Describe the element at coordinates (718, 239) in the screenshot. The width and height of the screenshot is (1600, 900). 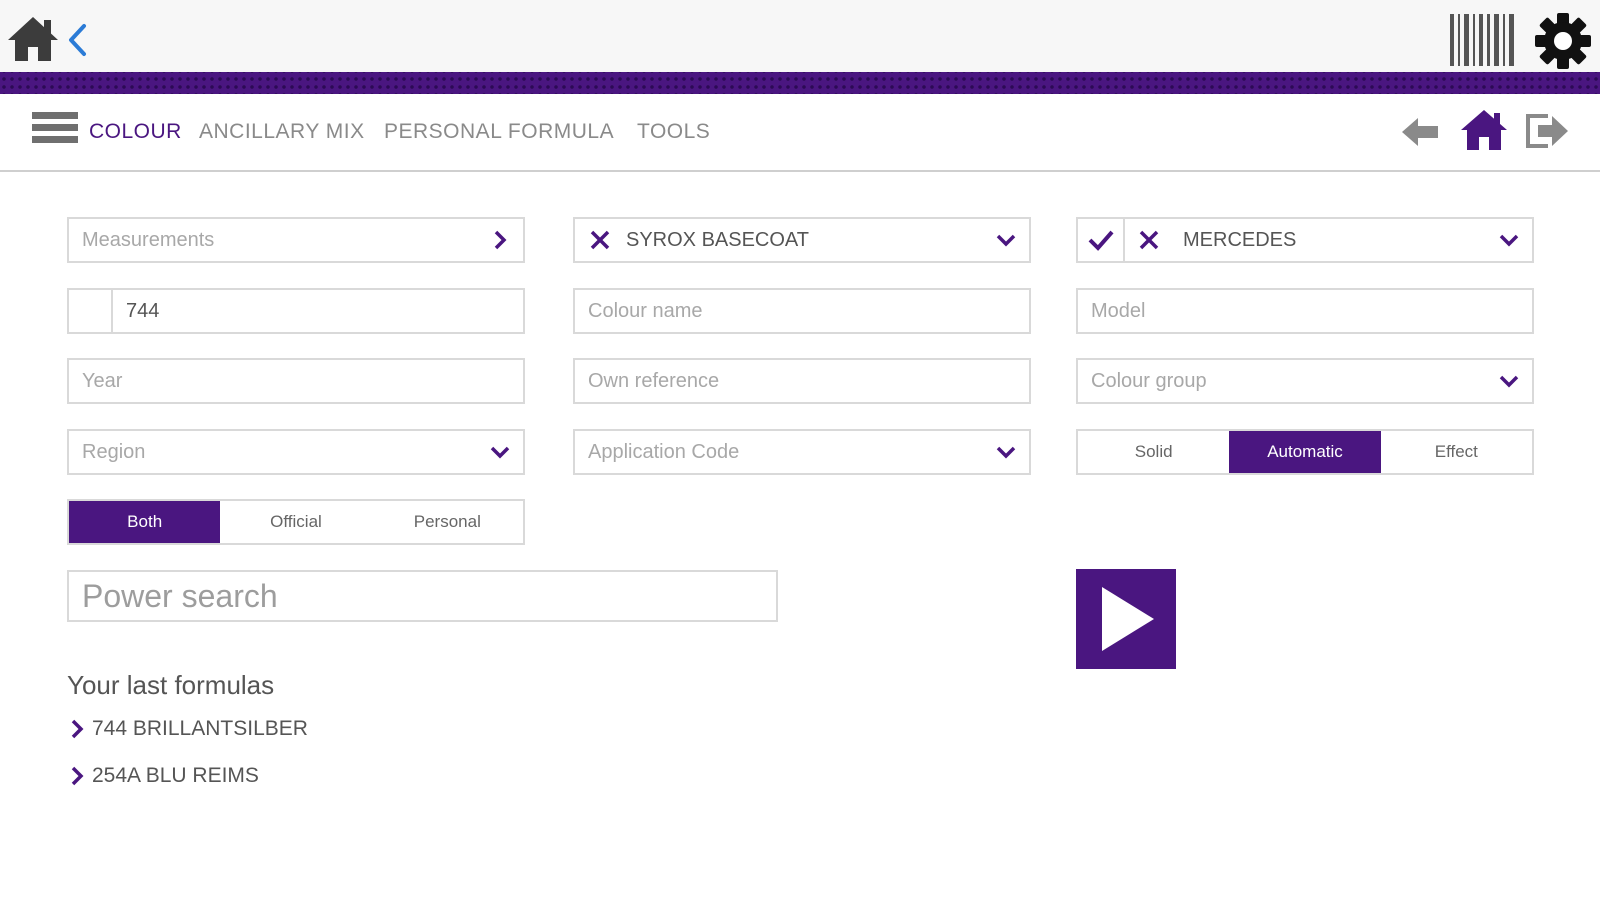
I see `product-value: SYROX BASECOAT` at that location.